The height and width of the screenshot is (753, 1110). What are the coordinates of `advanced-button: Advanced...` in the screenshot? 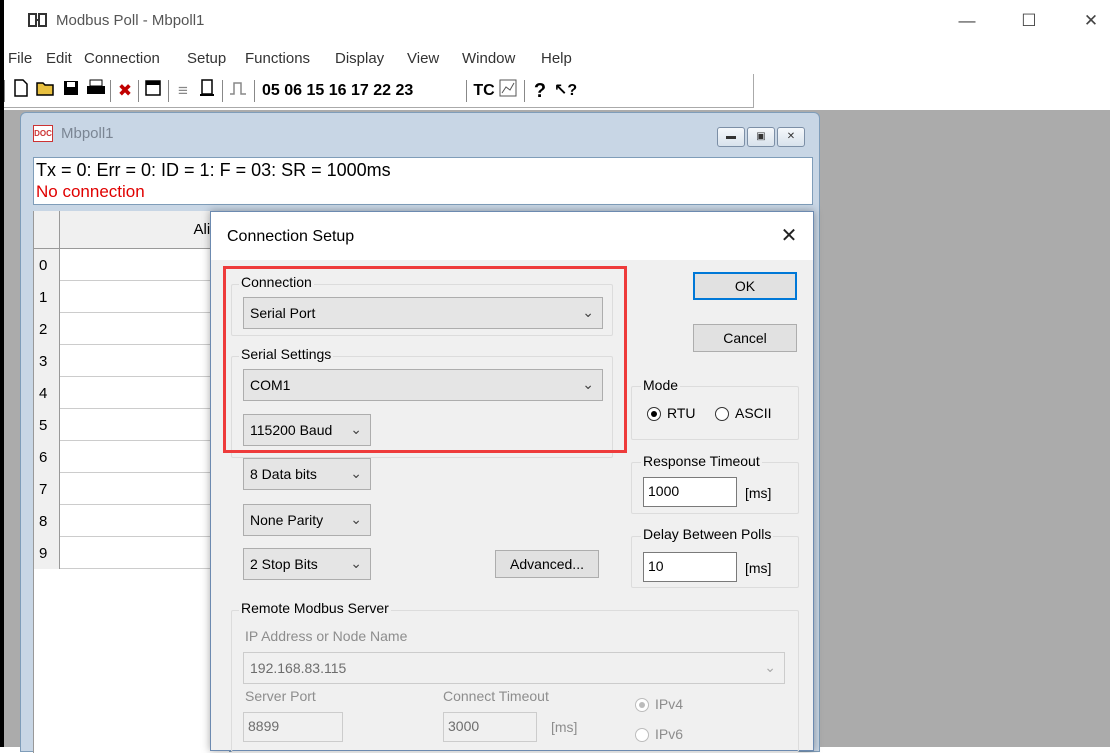 It's located at (547, 564).